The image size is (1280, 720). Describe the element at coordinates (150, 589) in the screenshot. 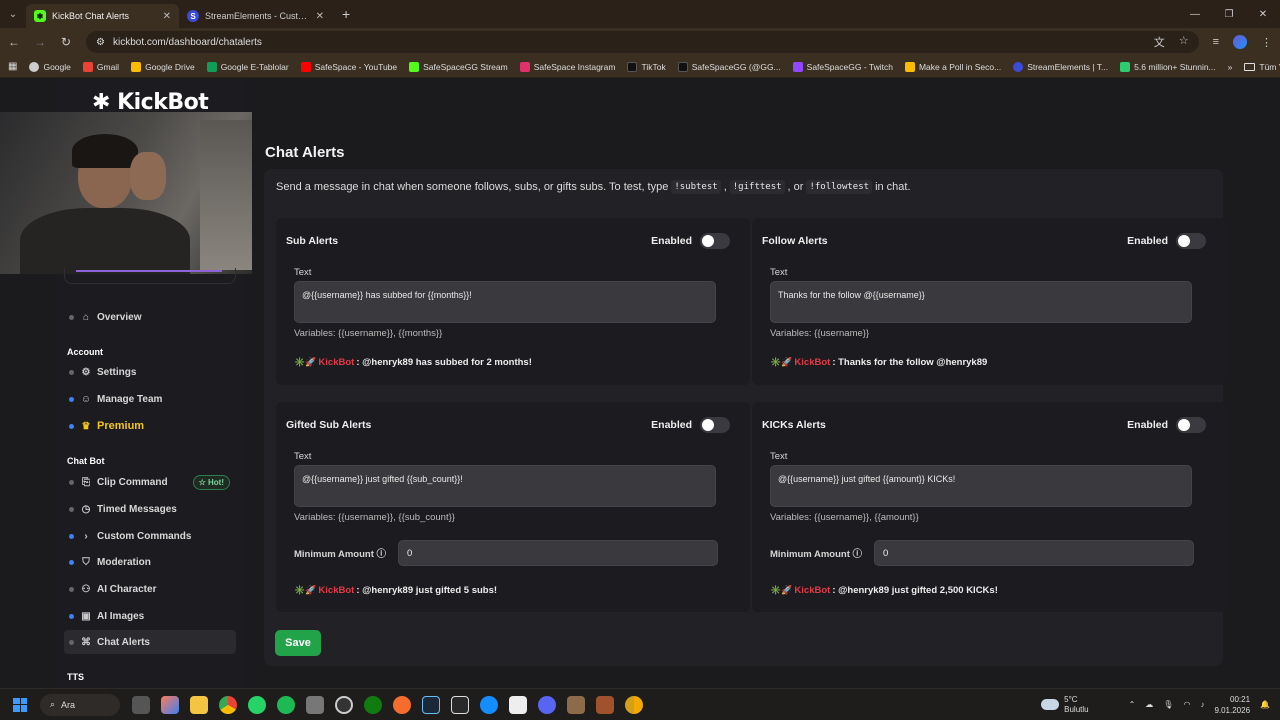

I see `sidebar-item-ai-character: ⚇ AI Character` at that location.